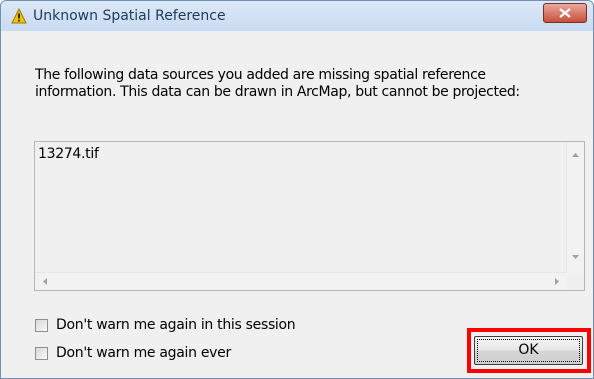 Image resolution: width=594 pixels, height=379 pixels. I want to click on checkbox-row-session: Don't warn me again in this session, so click(165, 325).